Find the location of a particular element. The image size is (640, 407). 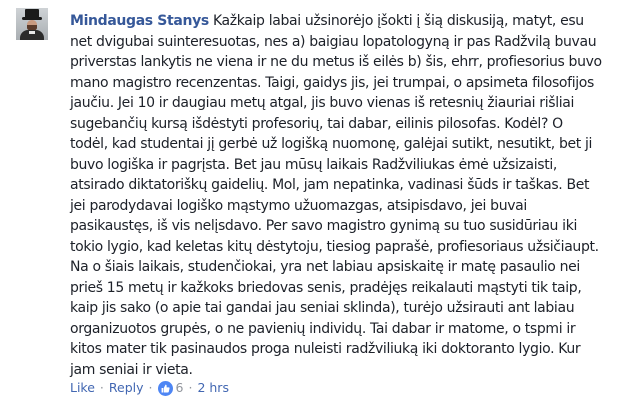

like-link: Like is located at coordinates (82, 388).